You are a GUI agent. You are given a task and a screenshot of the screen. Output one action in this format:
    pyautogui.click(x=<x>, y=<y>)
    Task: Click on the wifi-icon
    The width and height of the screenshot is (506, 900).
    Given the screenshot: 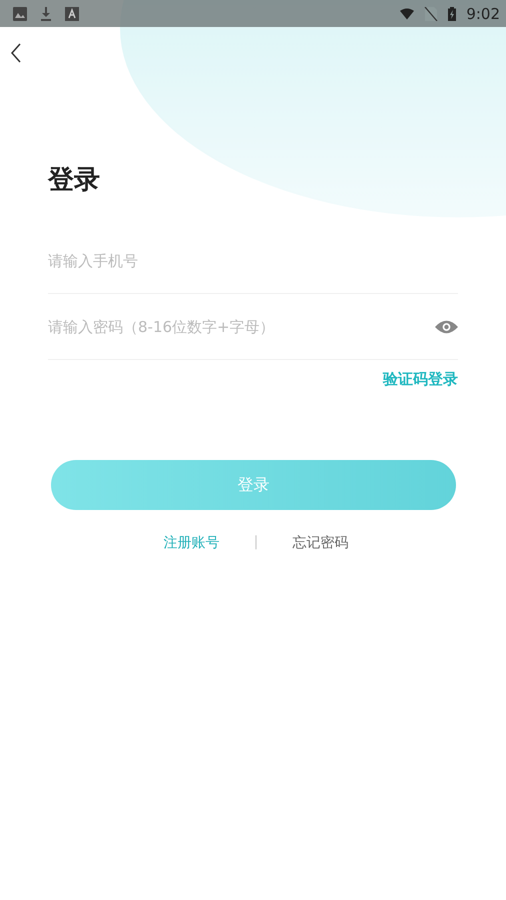 What is the action you would take?
    pyautogui.click(x=407, y=13)
    